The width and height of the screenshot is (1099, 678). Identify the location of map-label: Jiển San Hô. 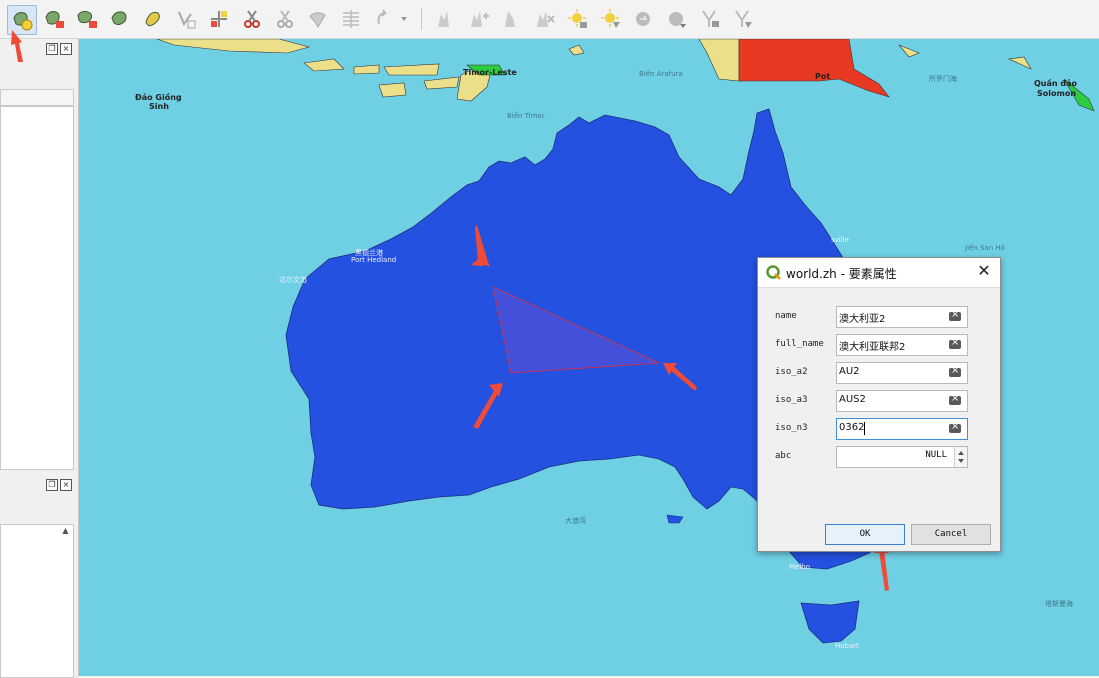
(985, 248).